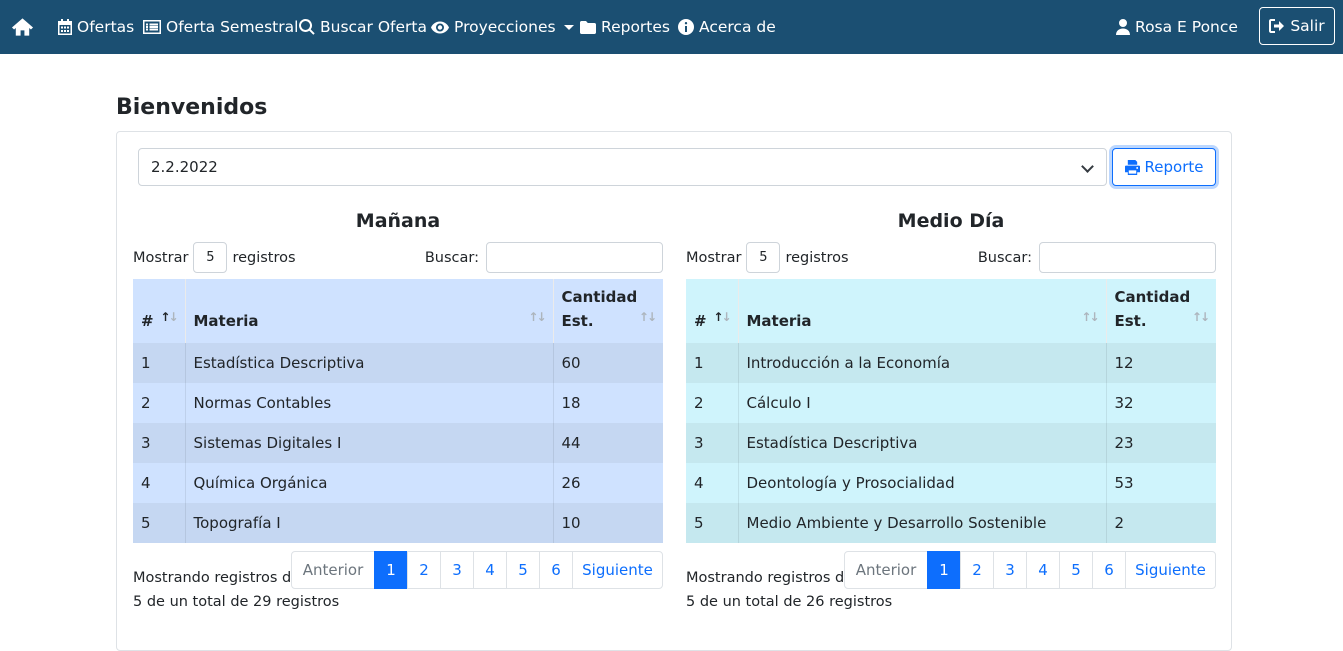 The width and height of the screenshot is (1343, 651). I want to click on panel-title: Mañana, so click(398, 221).